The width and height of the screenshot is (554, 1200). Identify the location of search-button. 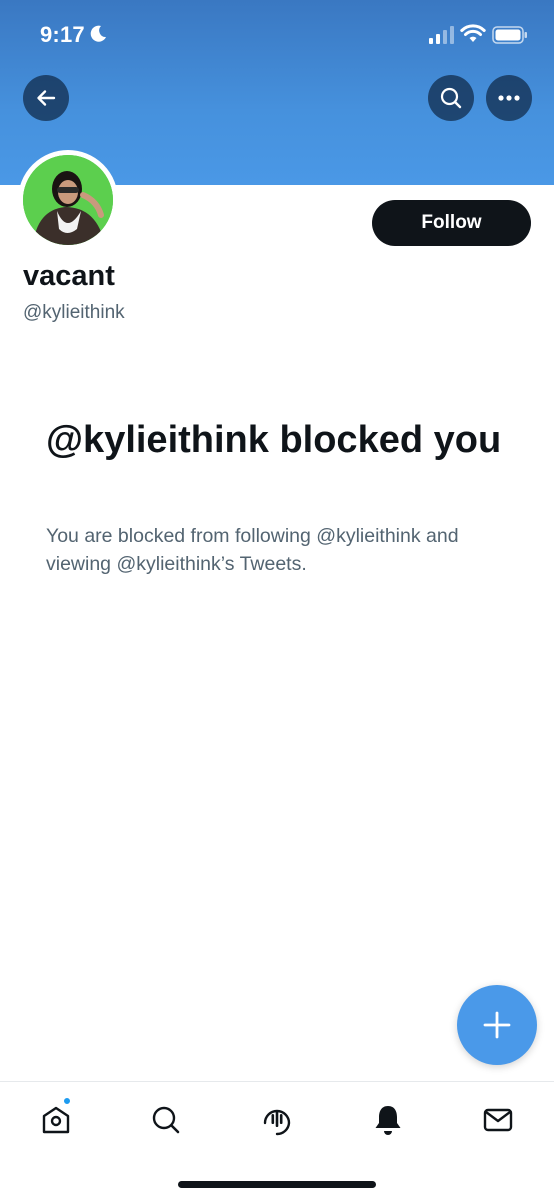
(451, 98).